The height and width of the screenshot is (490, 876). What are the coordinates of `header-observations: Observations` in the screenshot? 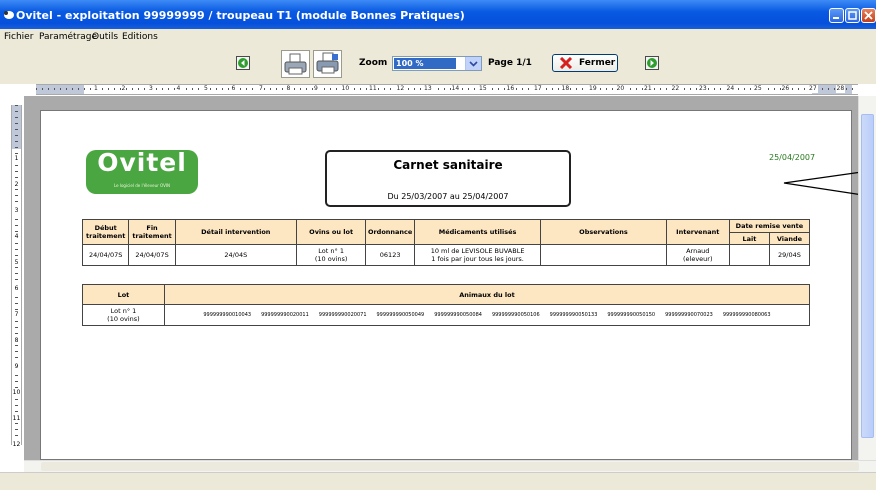 It's located at (603, 232).